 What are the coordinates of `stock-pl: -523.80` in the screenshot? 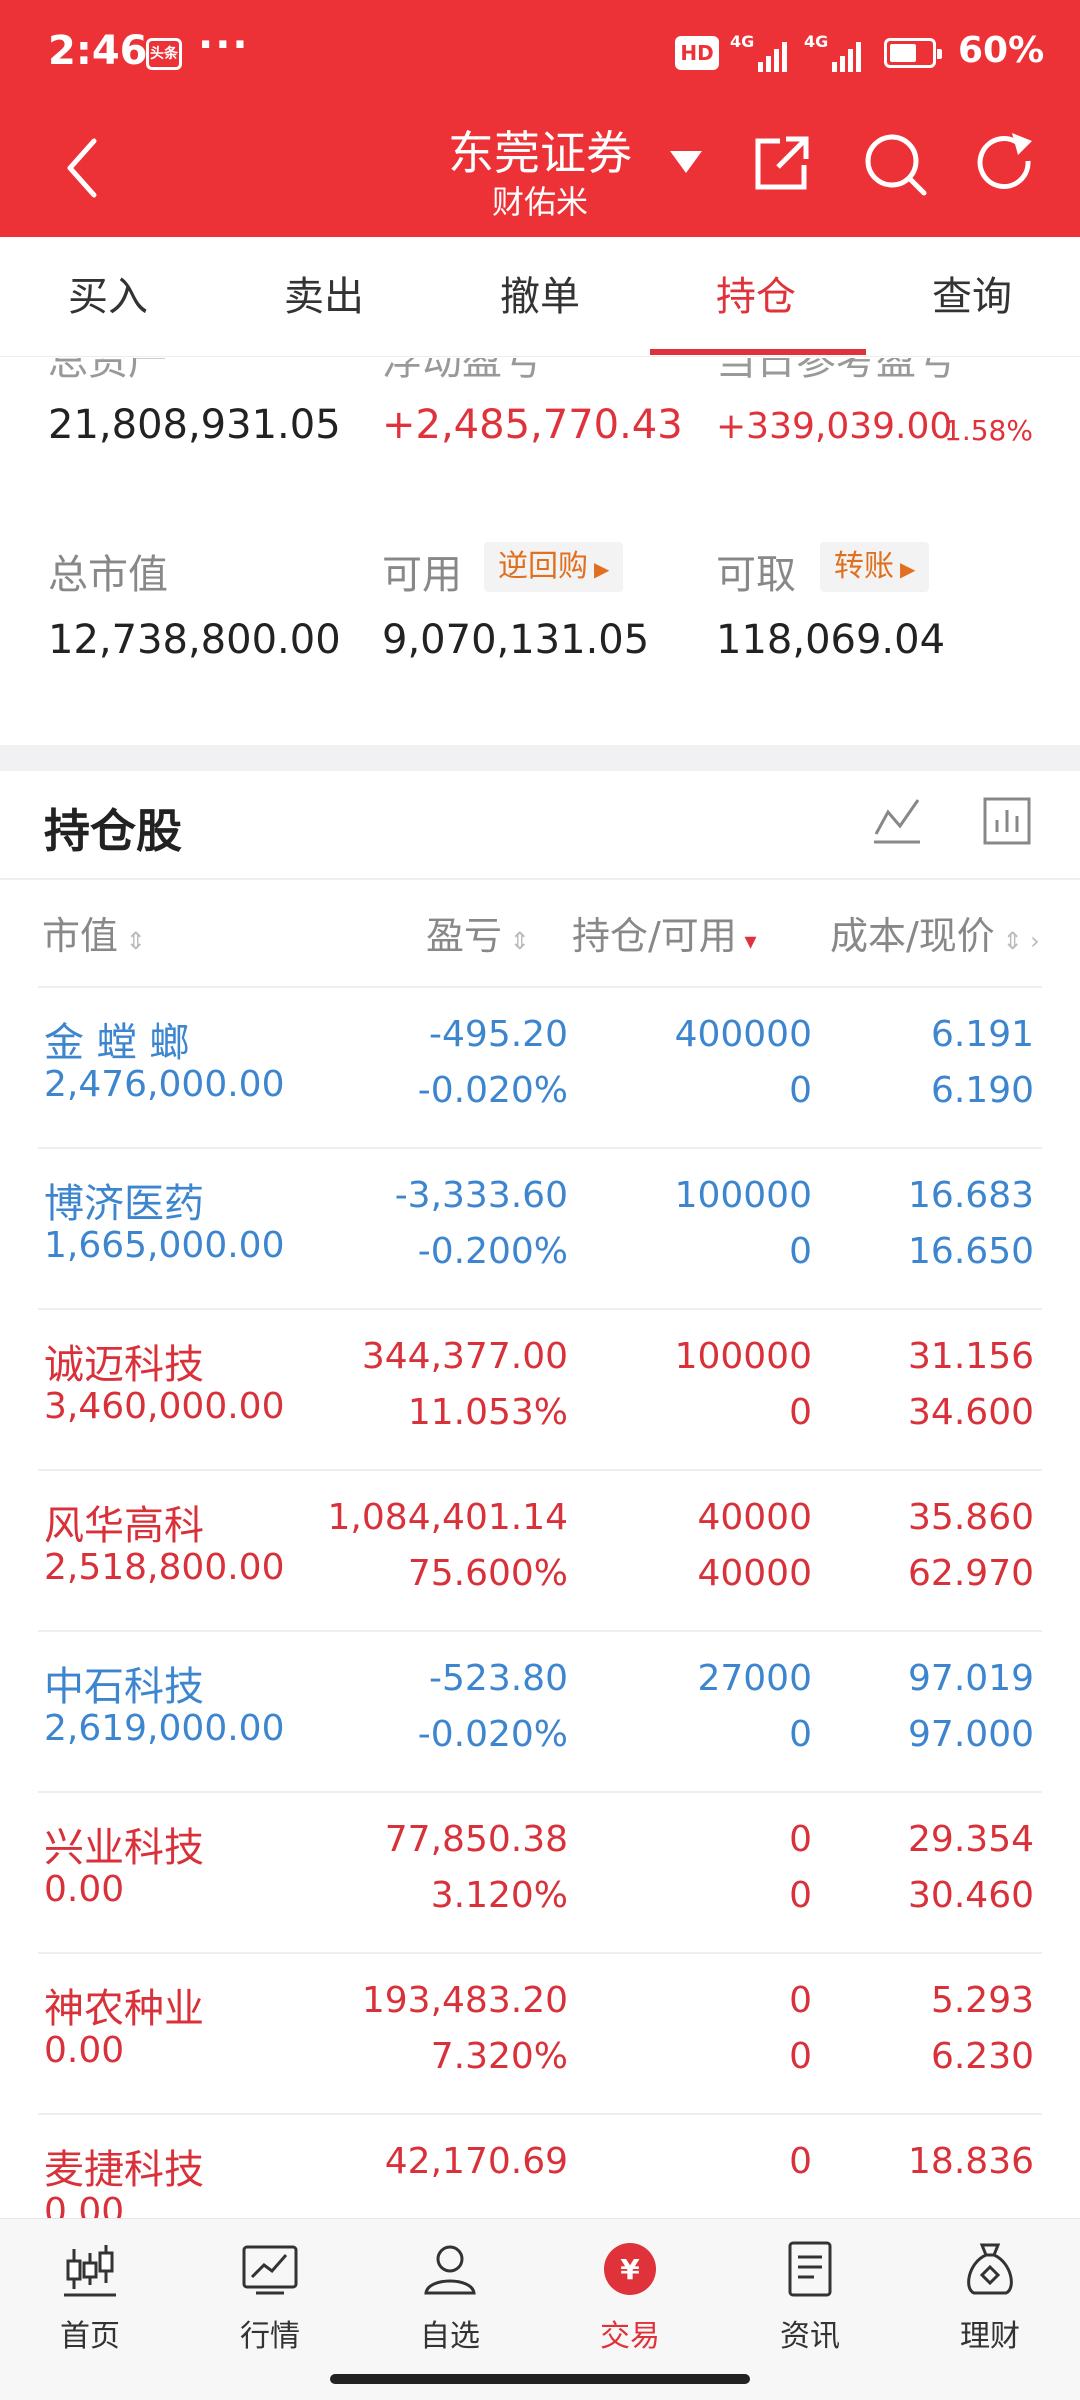 It's located at (498, 1678).